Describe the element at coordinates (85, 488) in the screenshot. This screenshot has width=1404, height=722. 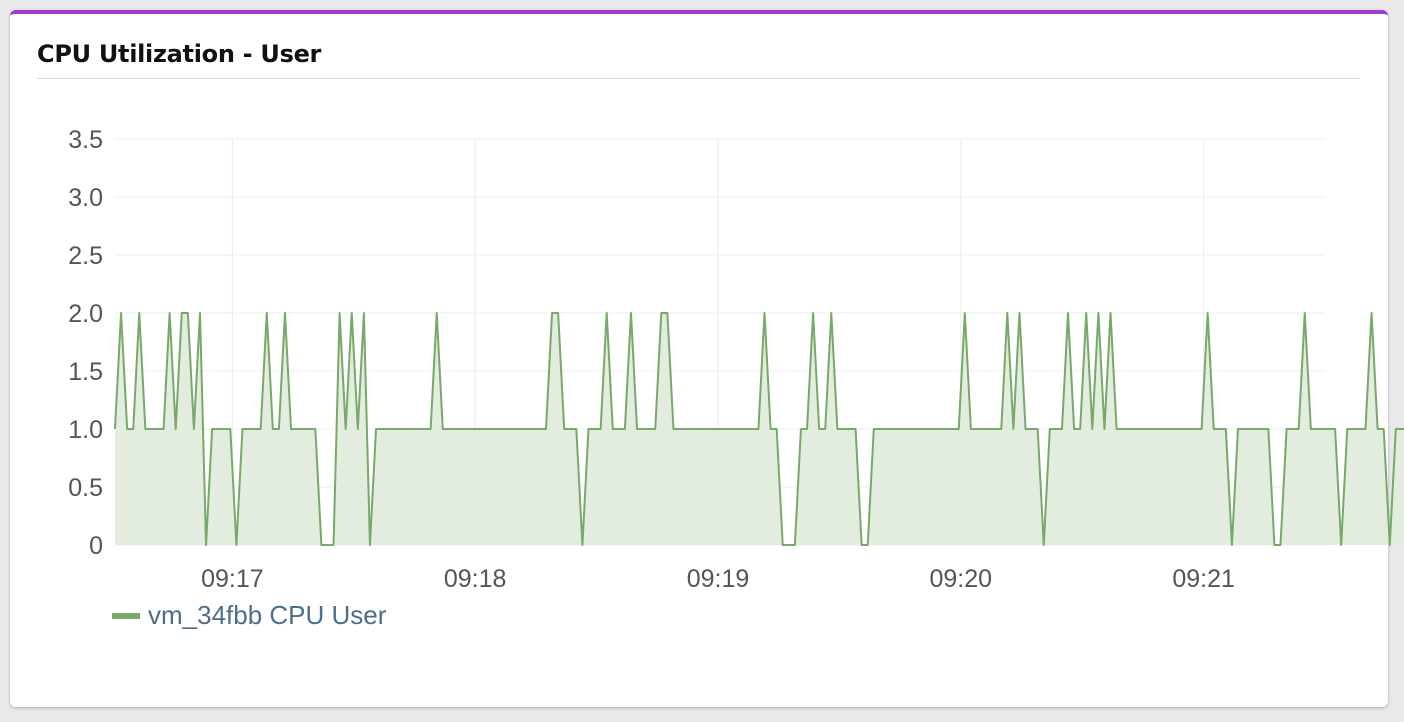
I see `y-tick-label: 0.5` at that location.